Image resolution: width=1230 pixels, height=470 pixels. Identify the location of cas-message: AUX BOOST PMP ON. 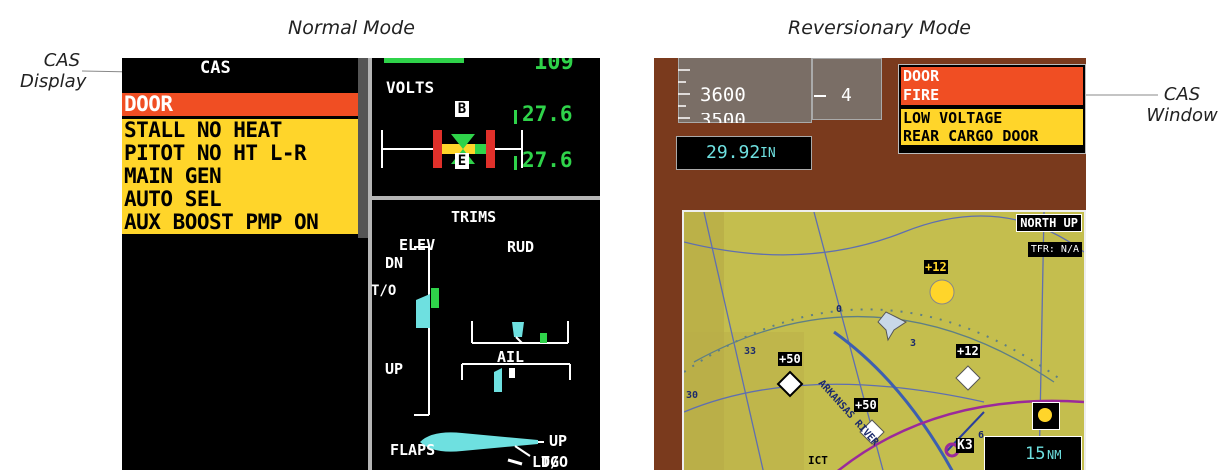
(240, 222).